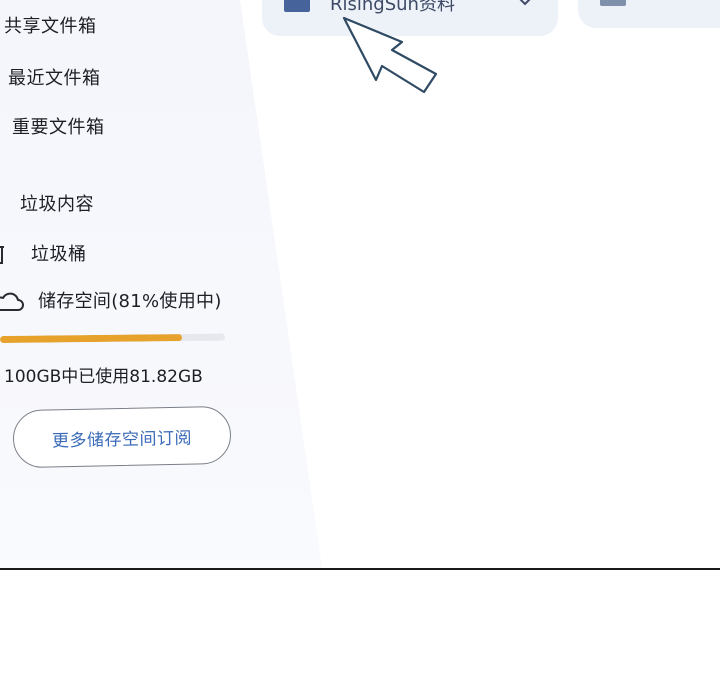  What do you see at coordinates (649, 14) in the screenshot?
I see `folder-card` at bounding box center [649, 14].